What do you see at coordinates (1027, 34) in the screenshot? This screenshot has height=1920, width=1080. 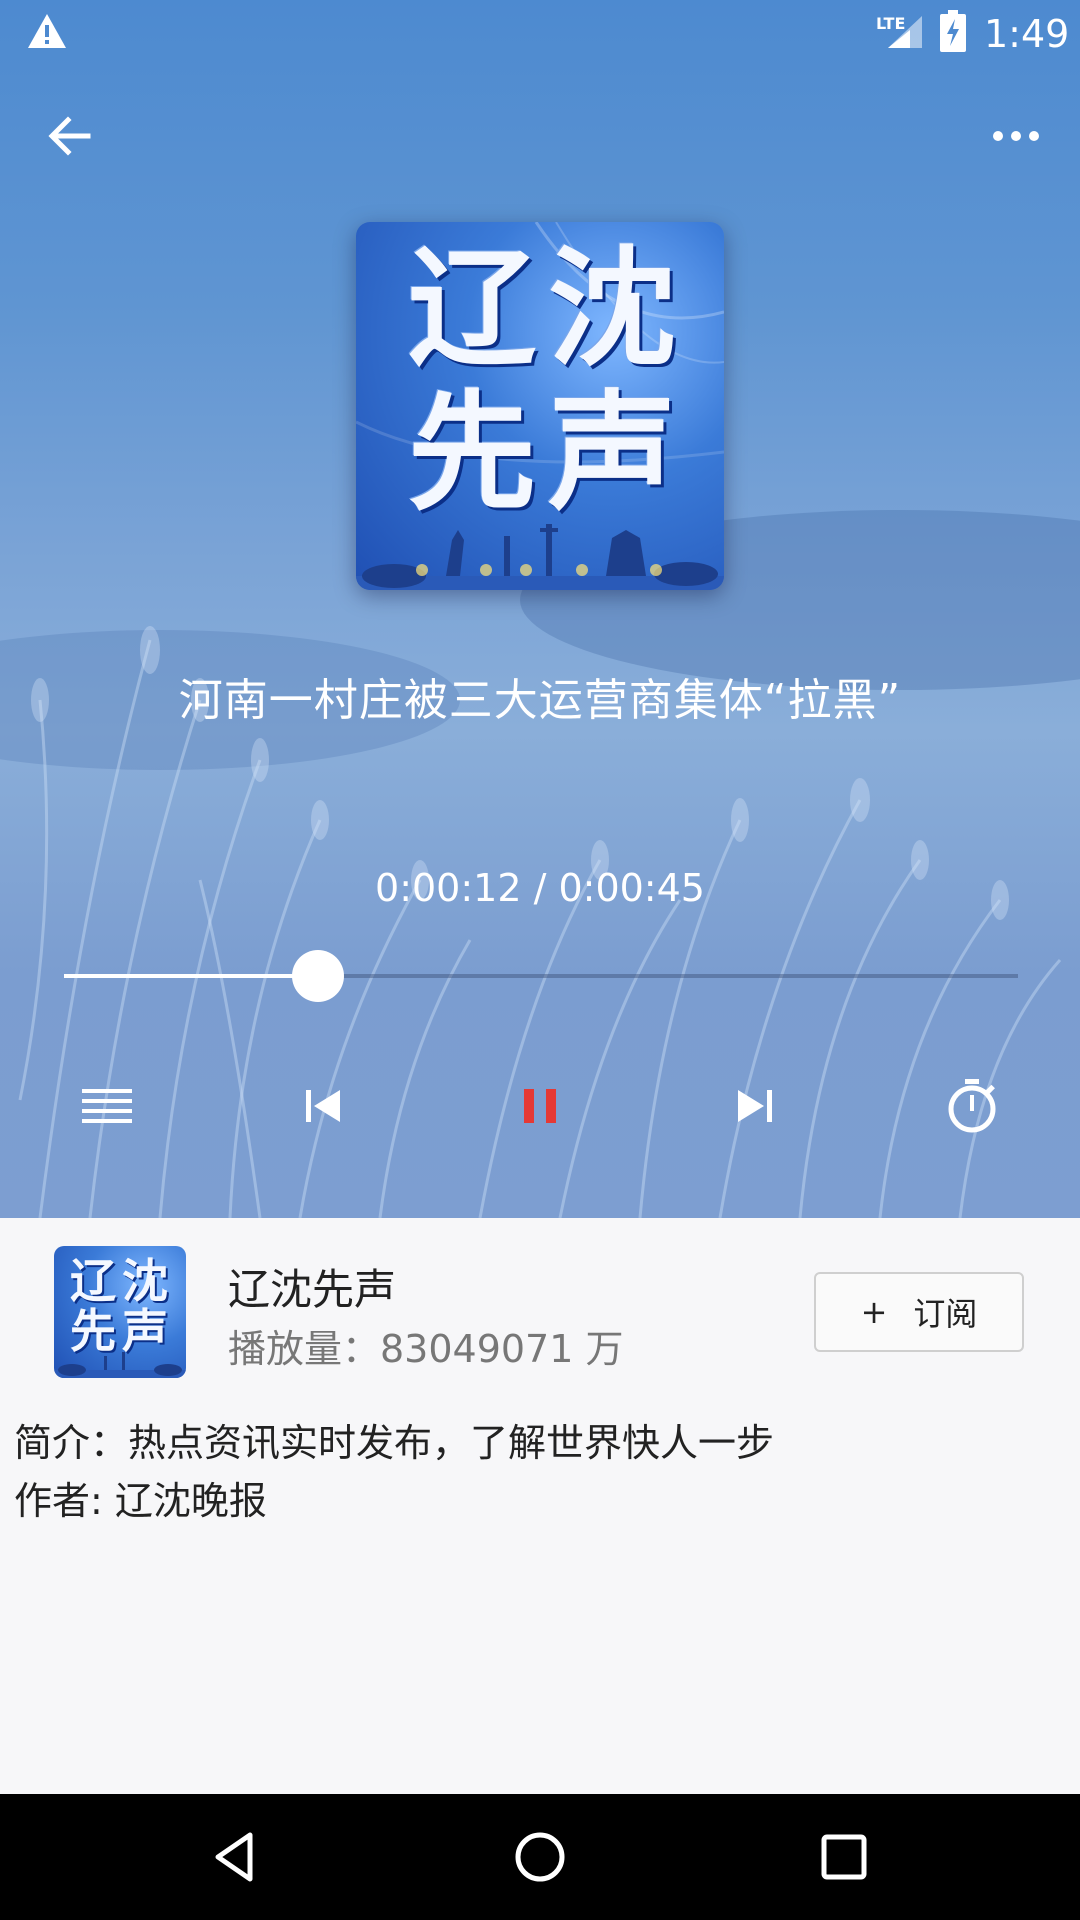 I see `clock-time: 1:49` at bounding box center [1027, 34].